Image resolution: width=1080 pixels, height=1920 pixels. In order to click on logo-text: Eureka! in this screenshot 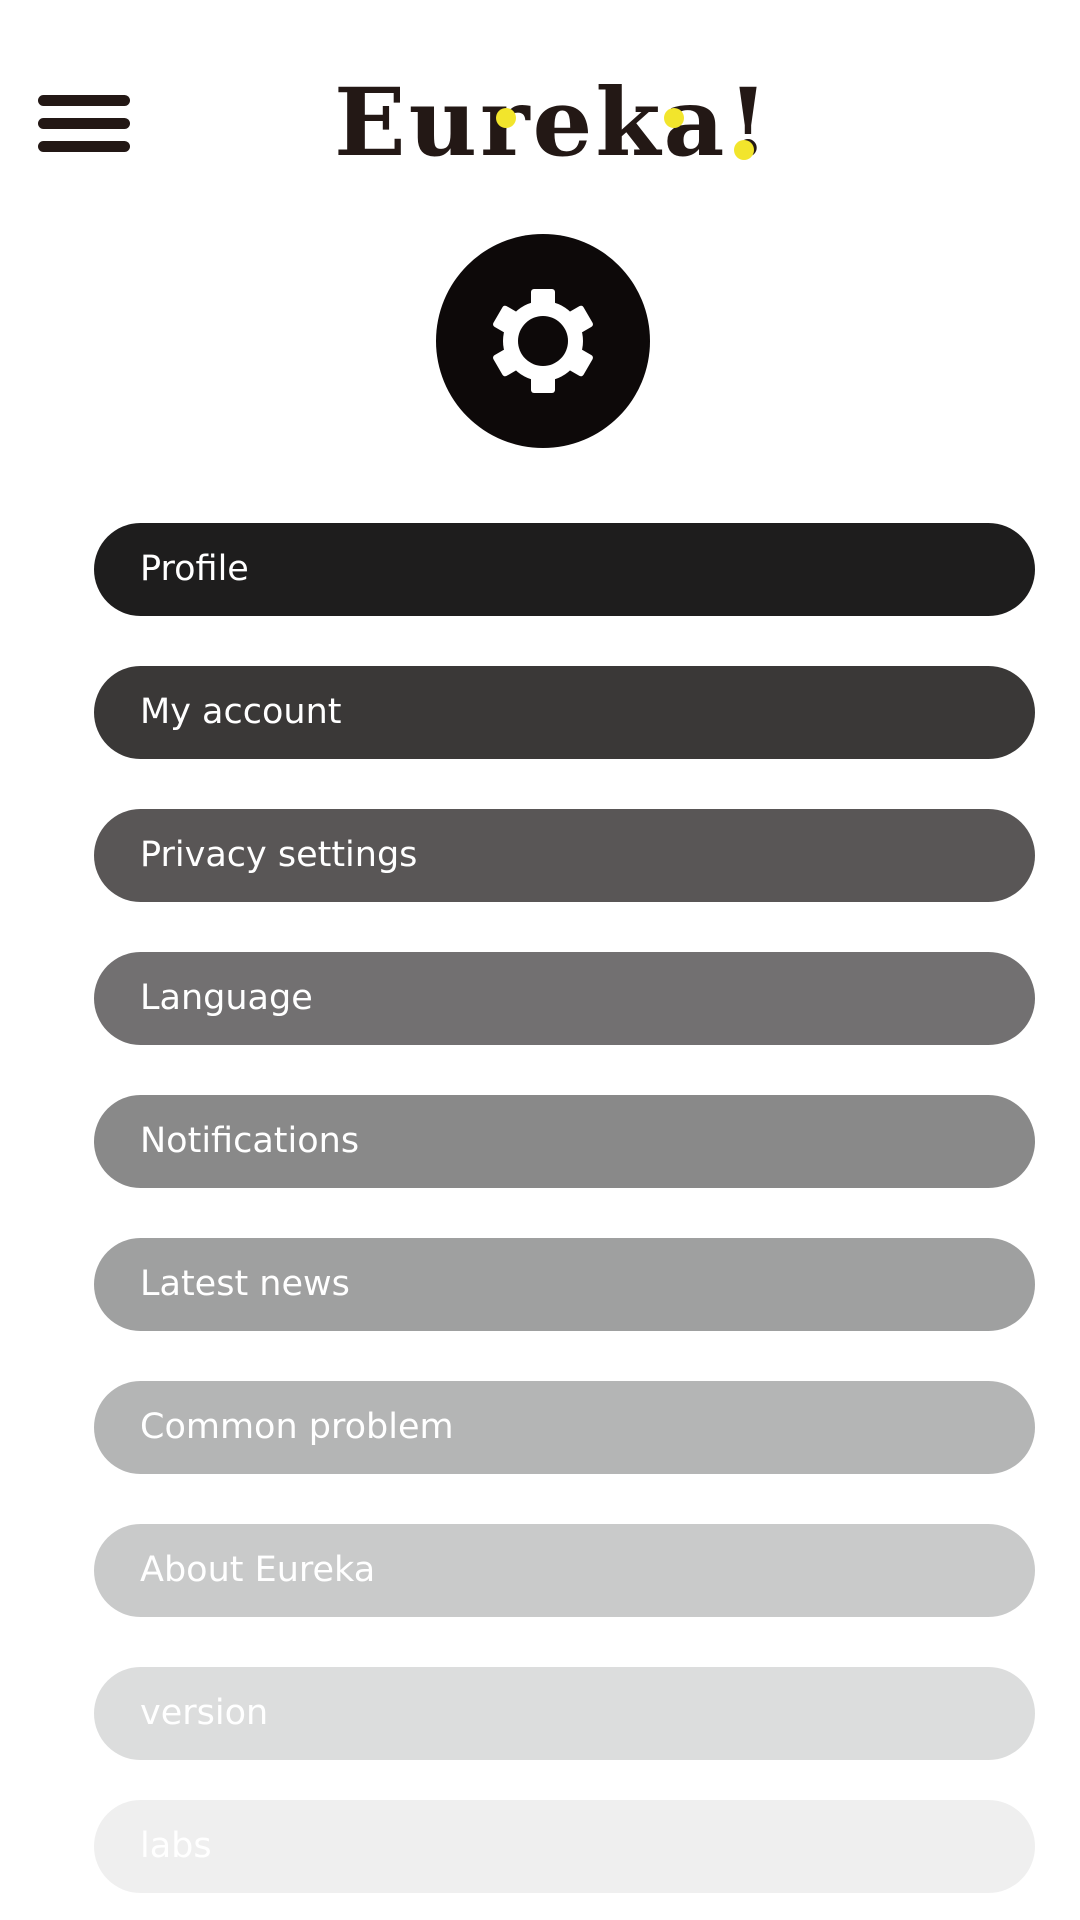, I will do `click(553, 123)`.